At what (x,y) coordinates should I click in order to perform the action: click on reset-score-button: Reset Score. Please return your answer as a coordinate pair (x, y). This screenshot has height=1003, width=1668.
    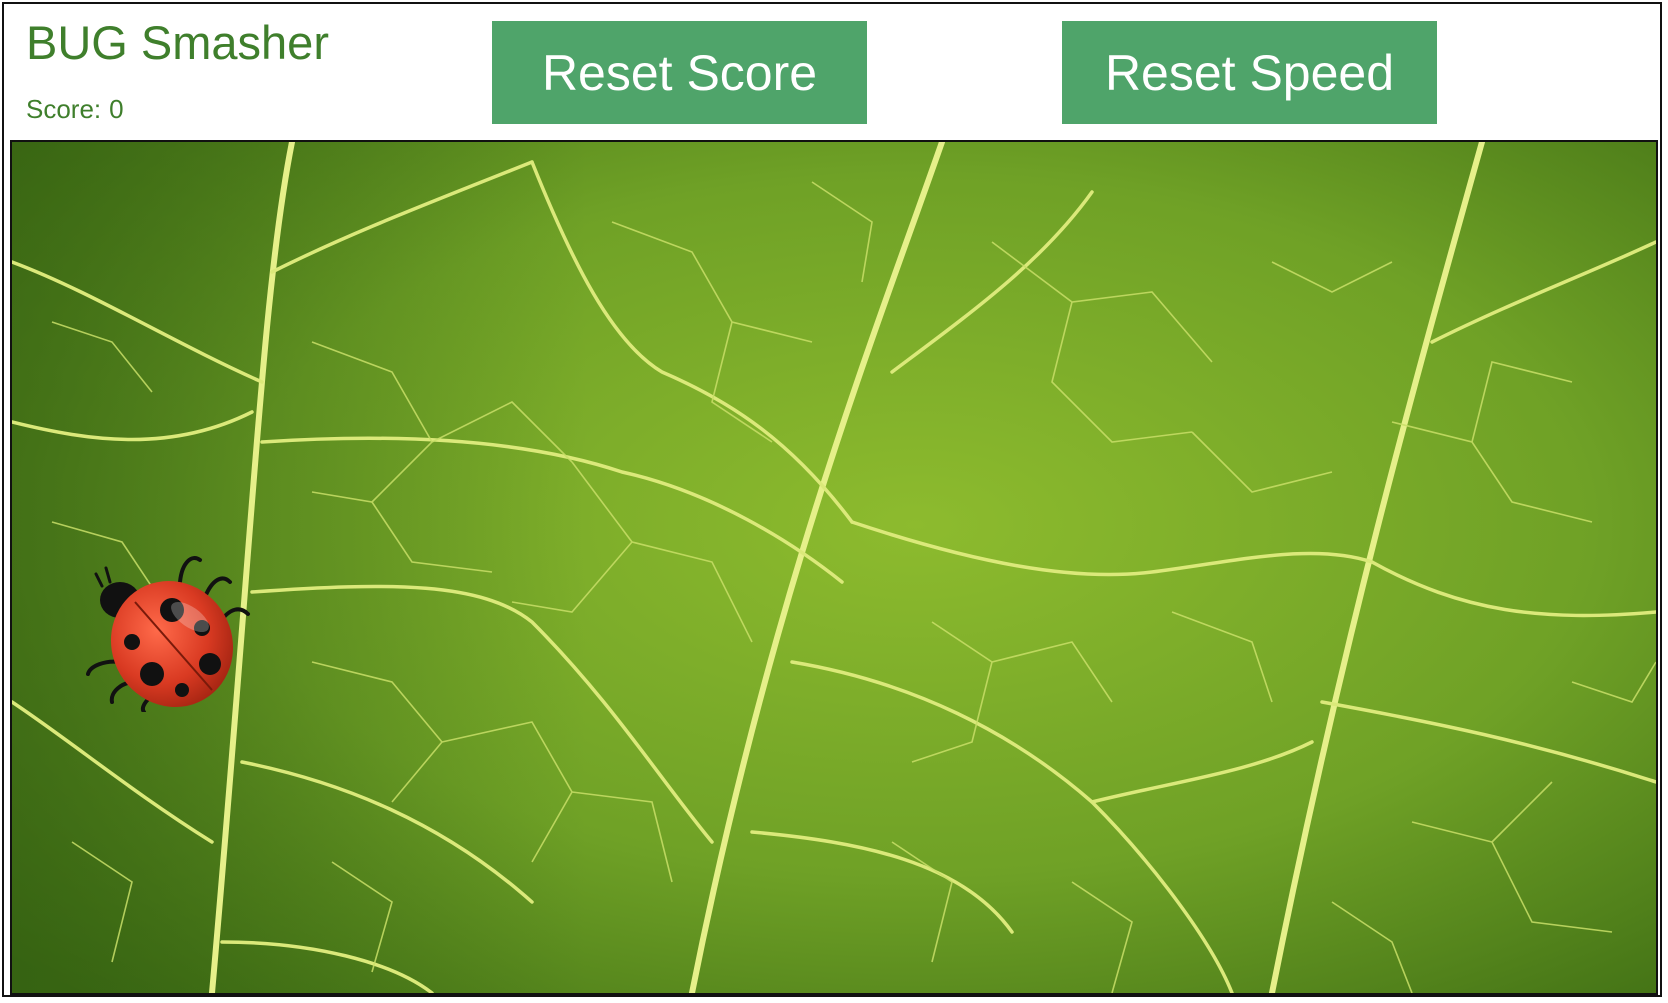
    Looking at the image, I should click on (679, 72).